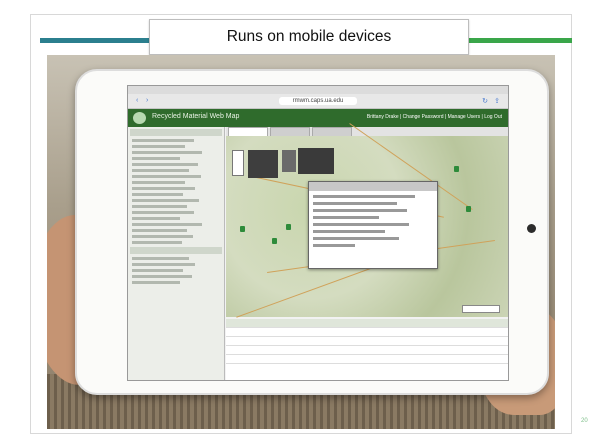  What do you see at coordinates (485, 101) in the screenshot?
I see `reload-icon: ↻` at bounding box center [485, 101].